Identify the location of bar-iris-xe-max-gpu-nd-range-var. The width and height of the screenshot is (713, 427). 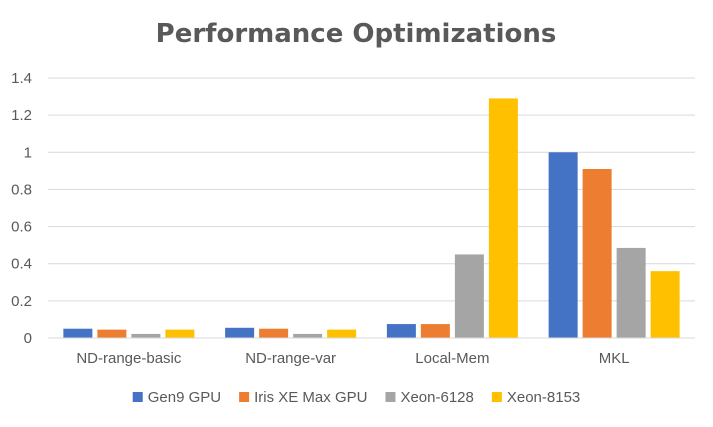
(274, 333).